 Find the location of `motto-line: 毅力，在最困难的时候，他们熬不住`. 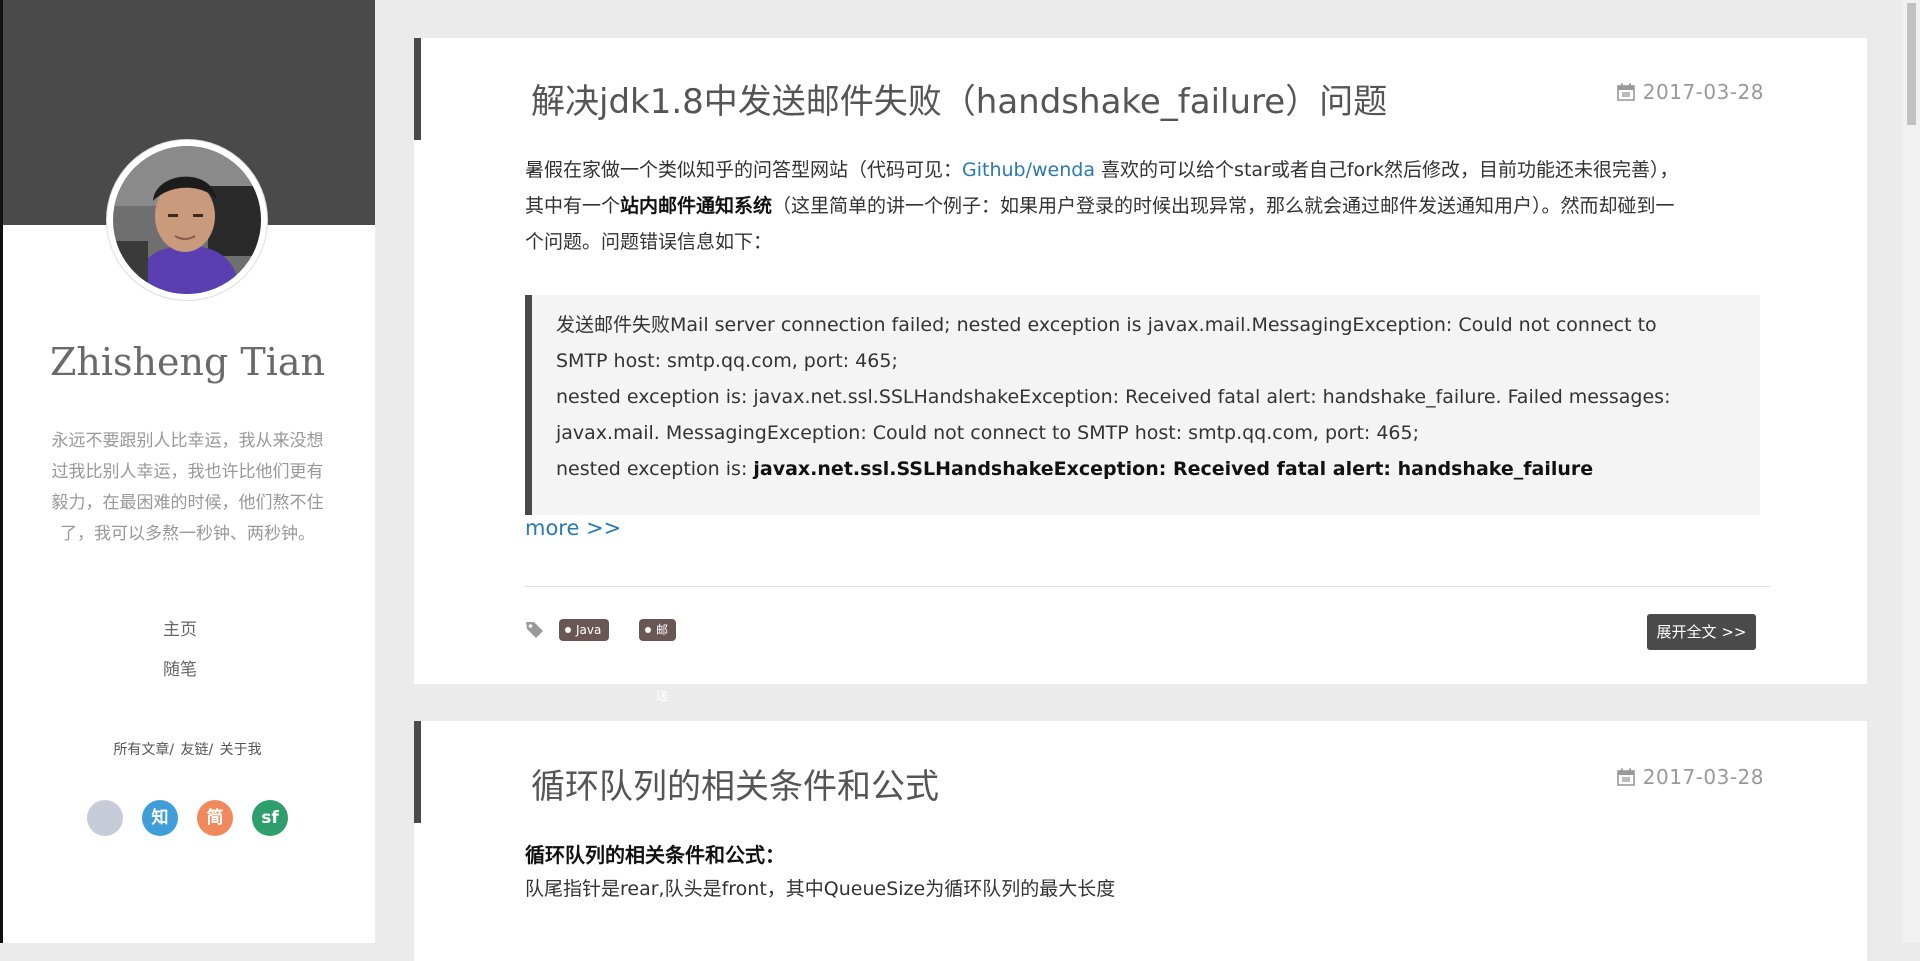

motto-line: 毅力，在最困难的时候，他们熬不住 is located at coordinates (187, 503).